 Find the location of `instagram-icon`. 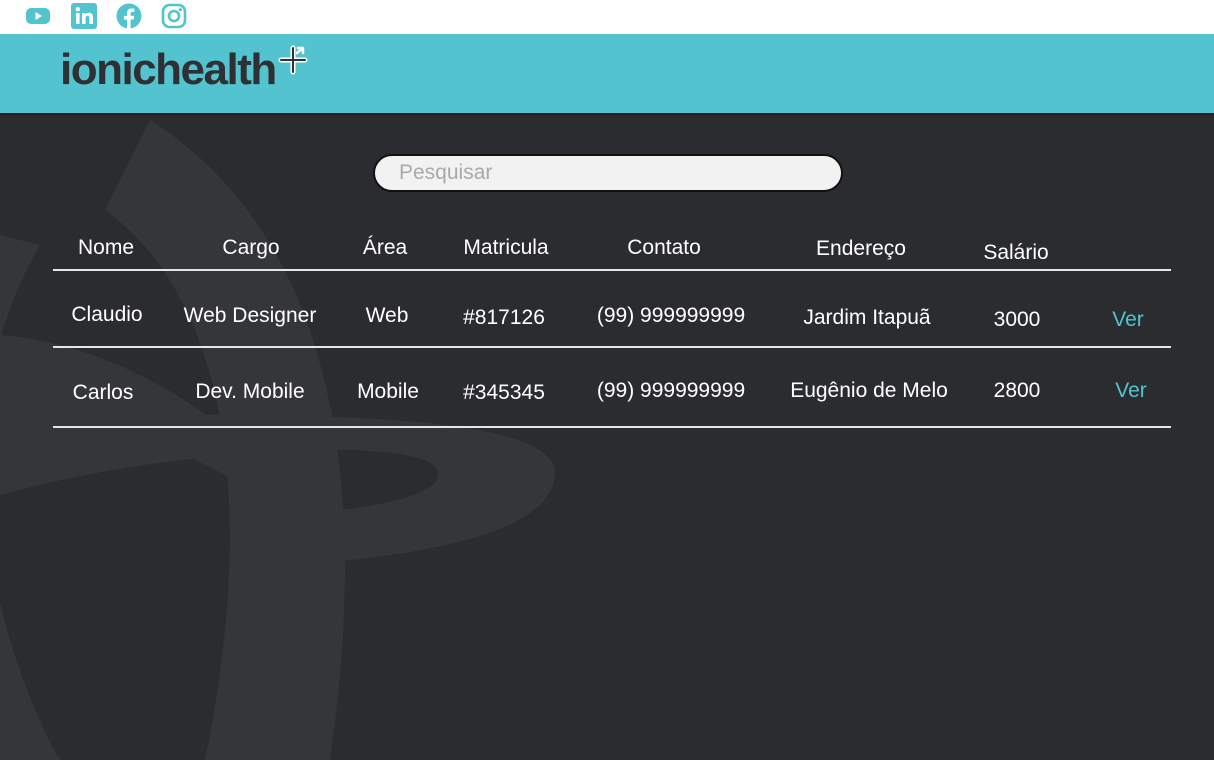

instagram-icon is located at coordinates (174, 16).